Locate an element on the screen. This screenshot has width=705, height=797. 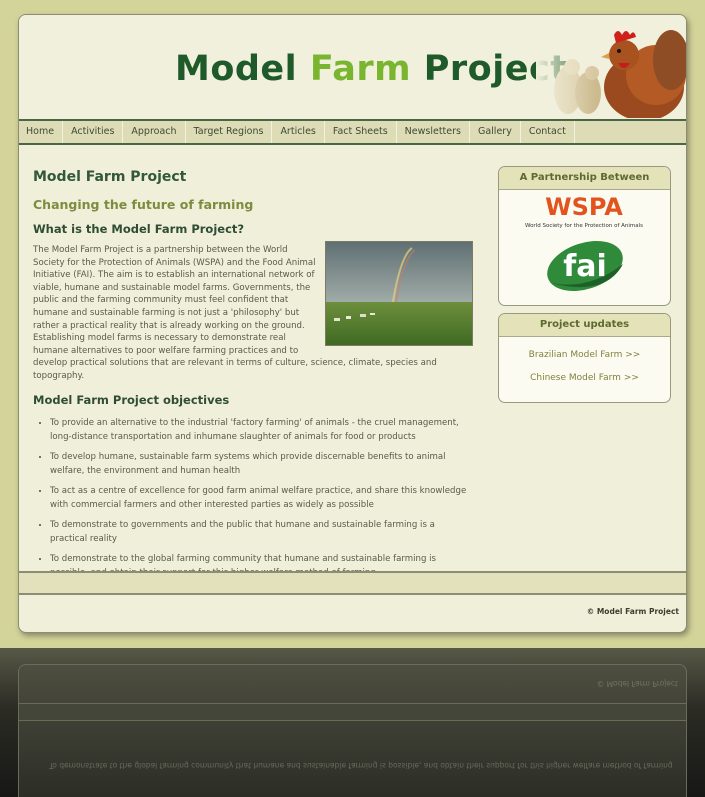
fai-logo: fai is located at coordinates (584, 268).